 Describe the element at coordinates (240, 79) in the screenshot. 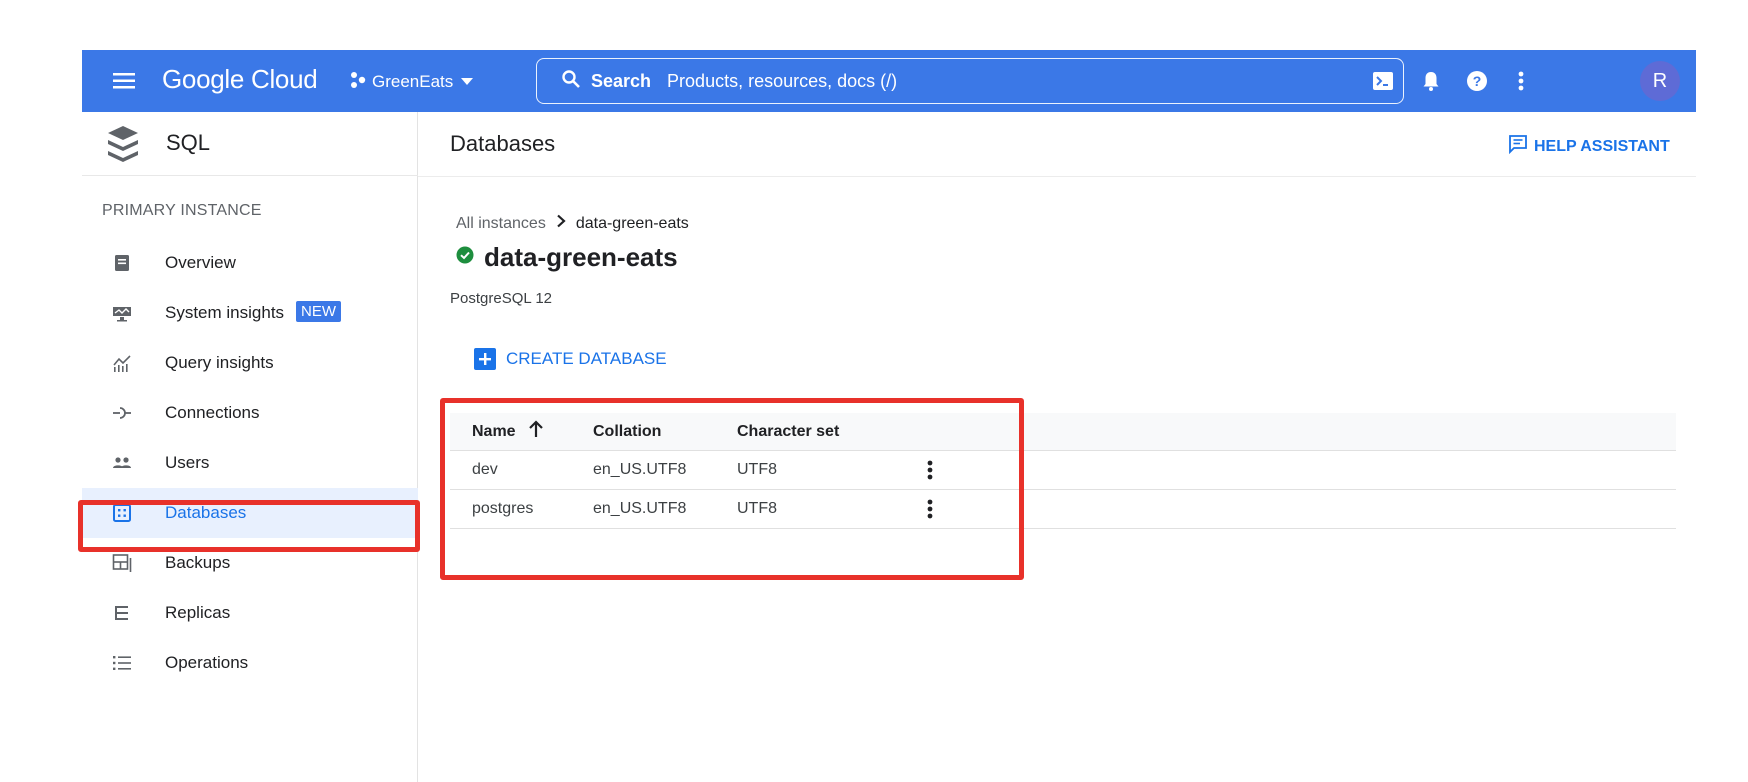

I see `google-cloud-logo: Google Cloud` at that location.